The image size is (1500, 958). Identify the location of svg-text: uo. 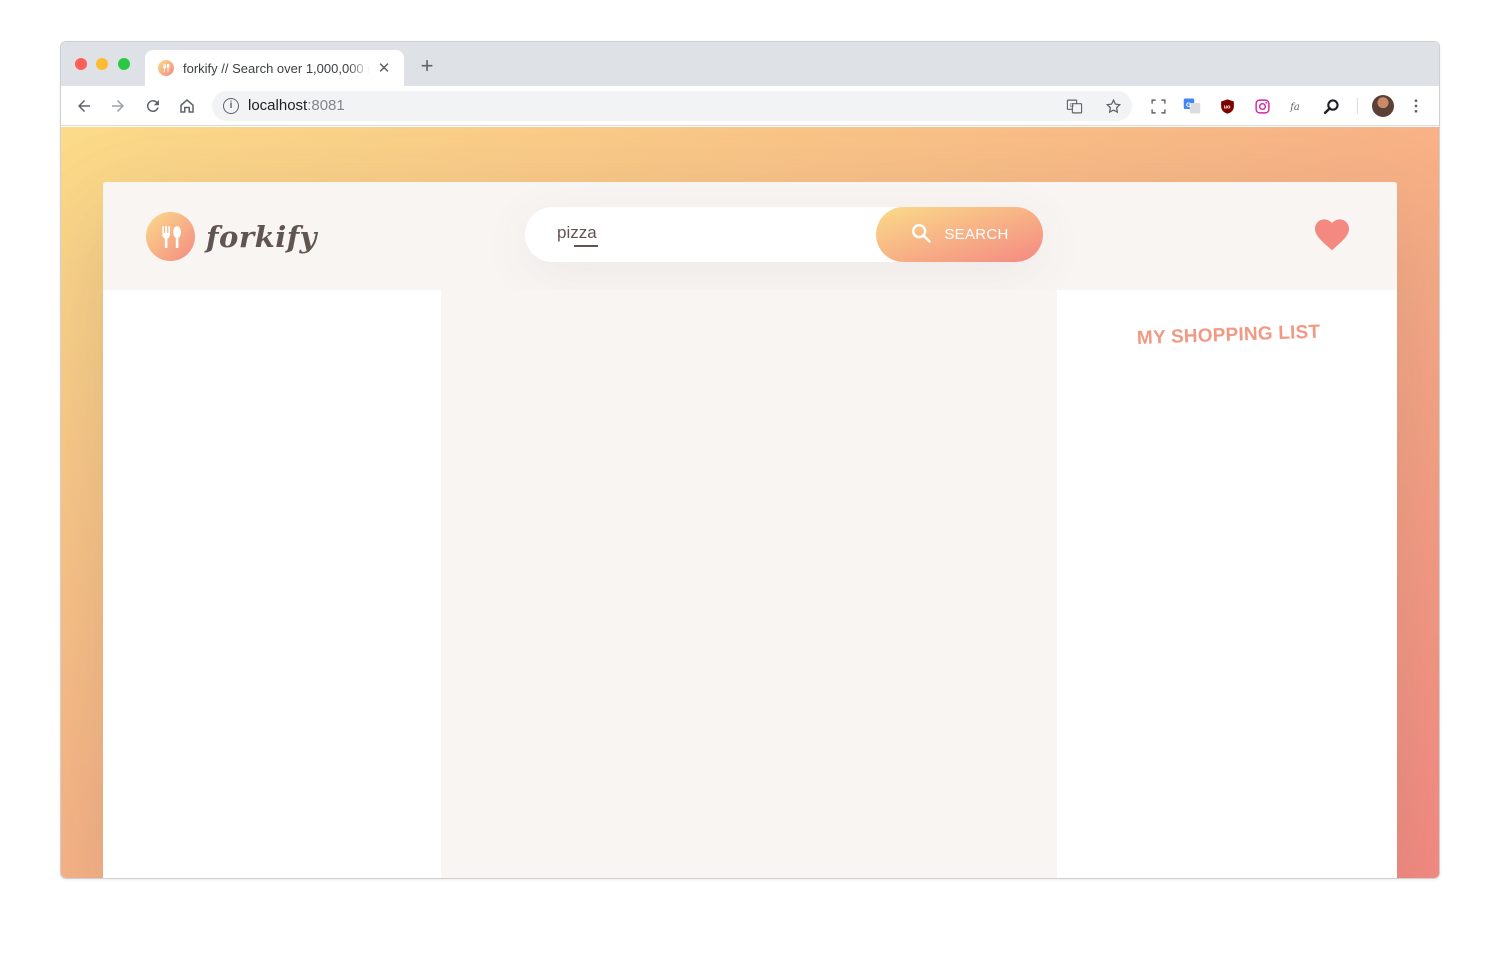
(1226, 107).